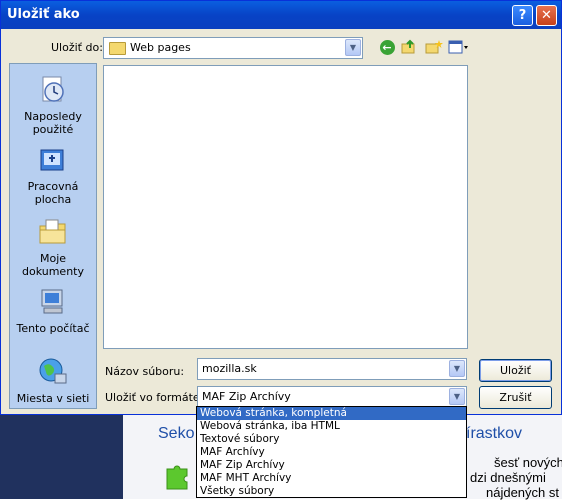  I want to click on filename-field: mozilla.sk ▼, so click(332, 369).